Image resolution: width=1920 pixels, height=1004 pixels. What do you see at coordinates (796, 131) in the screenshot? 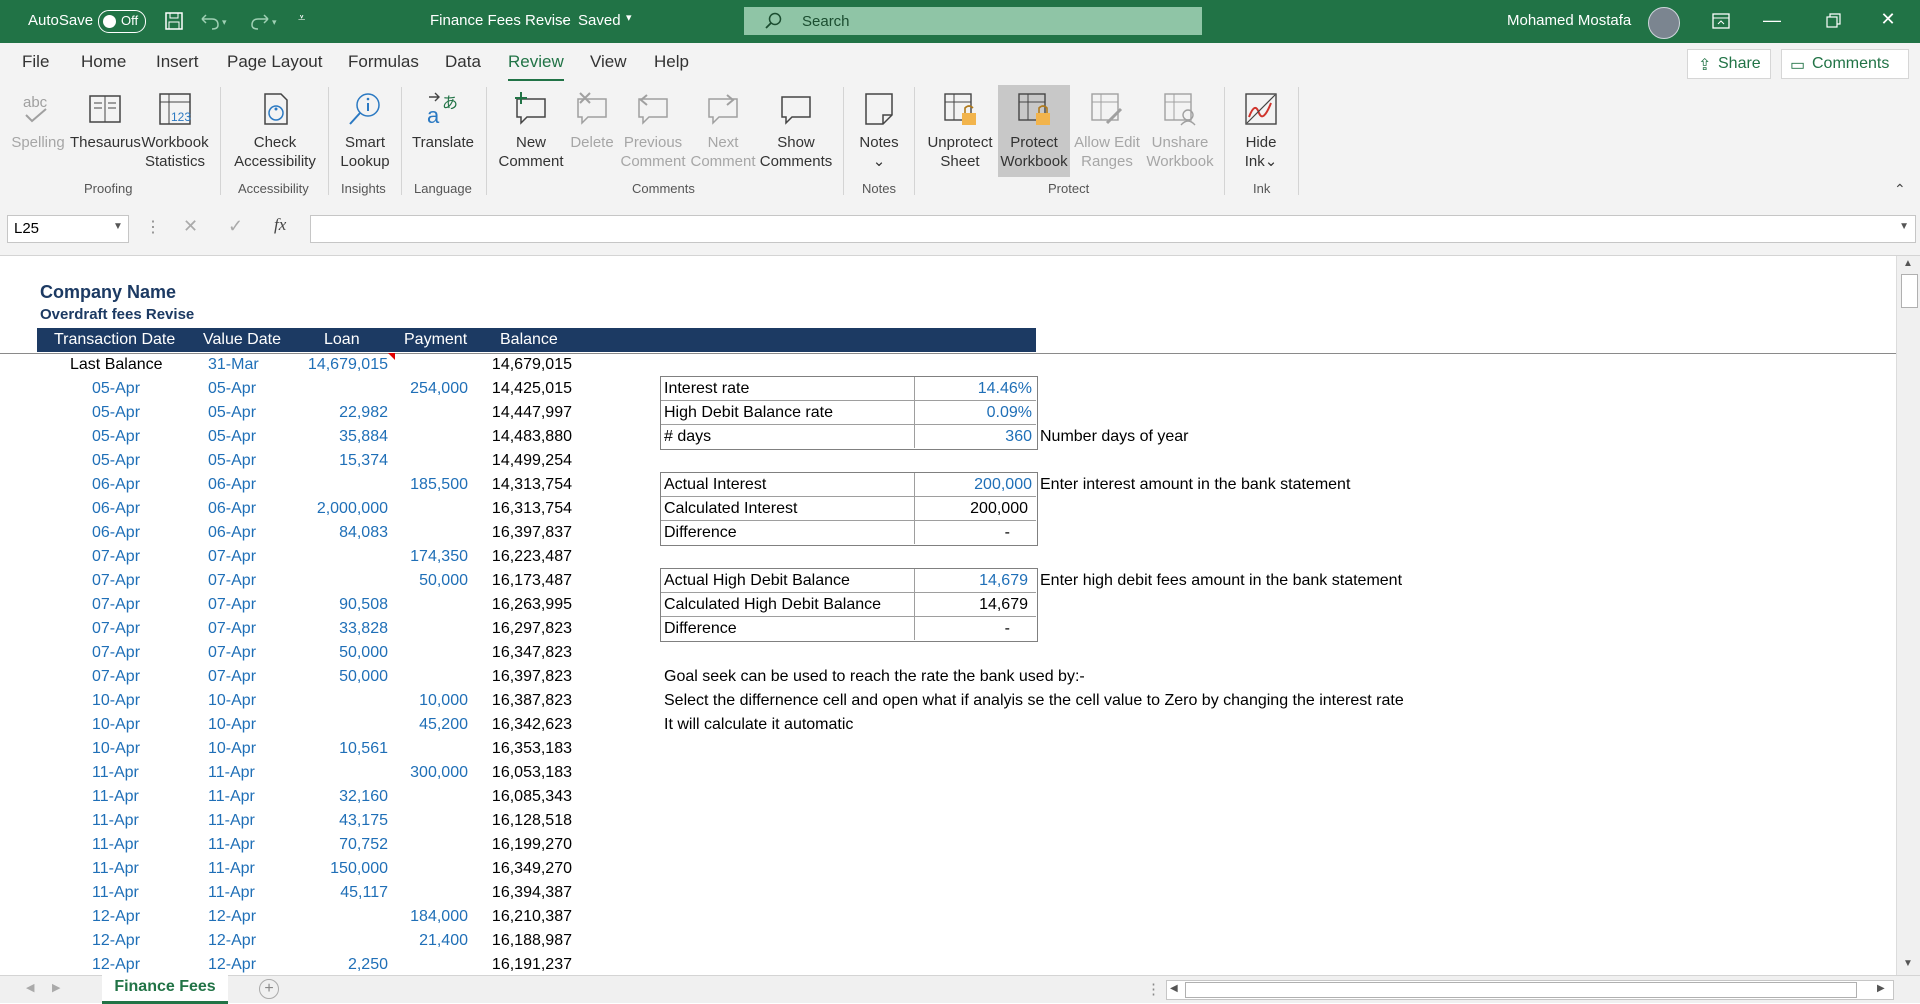
I see `show-comments-button: Show Comments` at bounding box center [796, 131].